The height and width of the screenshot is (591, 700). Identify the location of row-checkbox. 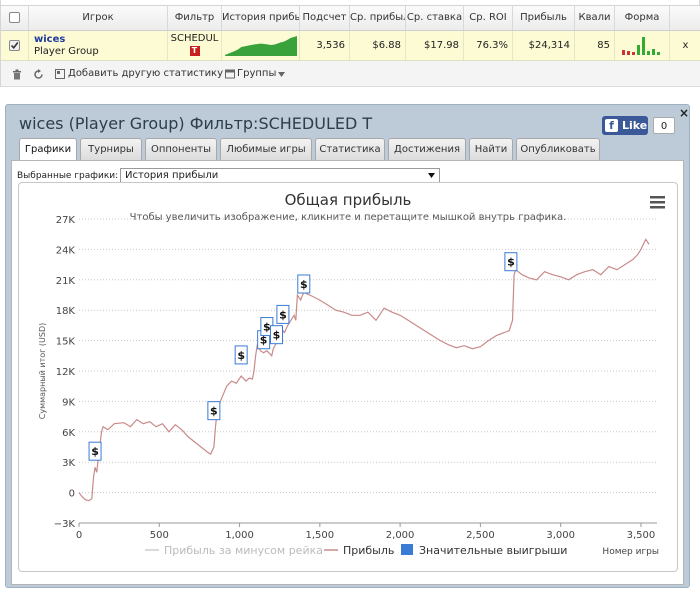
(14, 45).